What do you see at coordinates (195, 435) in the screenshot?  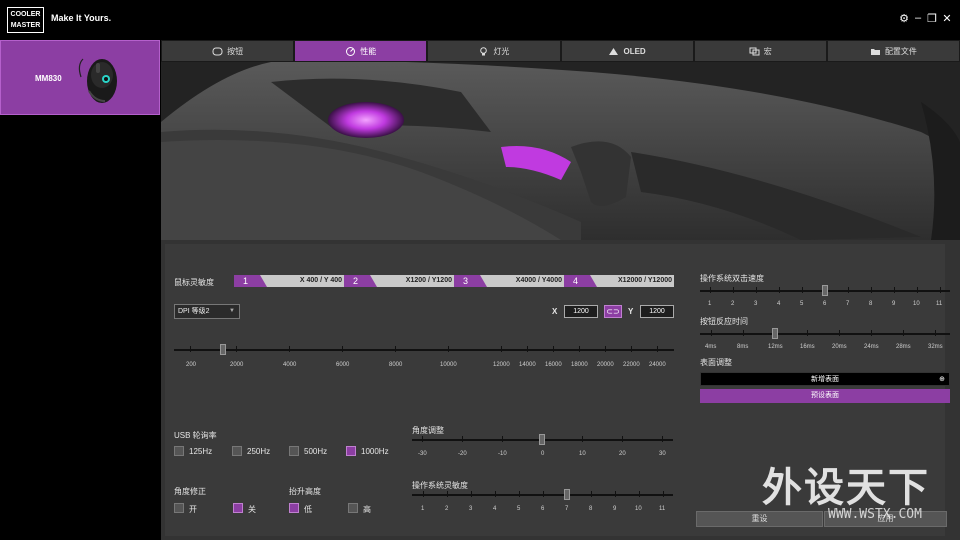 I see `usb-polling-label: USB 轮询率` at bounding box center [195, 435].